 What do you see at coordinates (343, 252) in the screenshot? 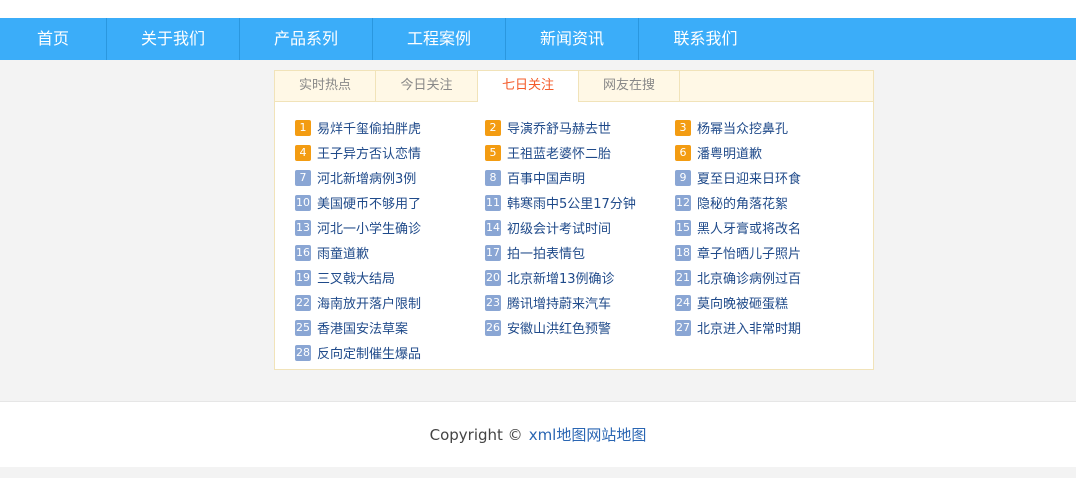
I see `list-item-title: 雨童道歉` at bounding box center [343, 252].